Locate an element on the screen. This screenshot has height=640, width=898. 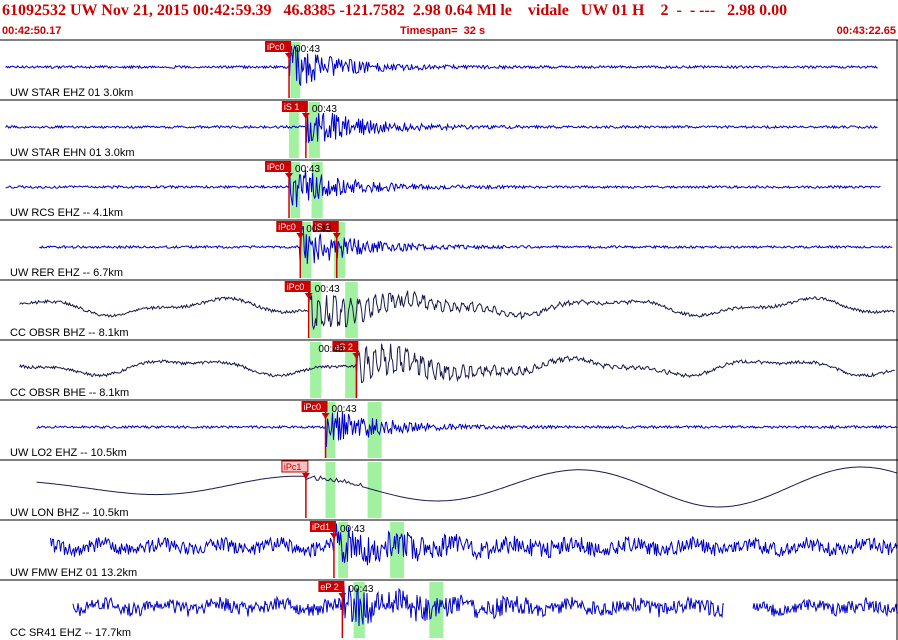
channel-panel: iS 1 00:43 UW STAR EHN 01 3.0km is located at coordinates (449, 129).